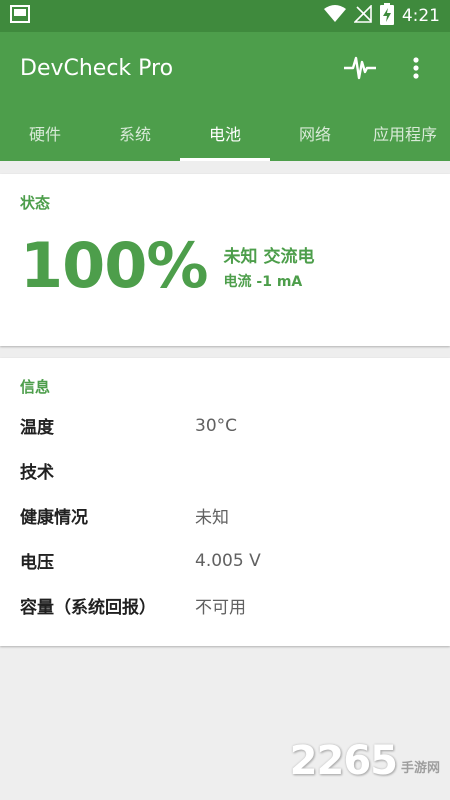 The image size is (450, 800). What do you see at coordinates (362, 15) in the screenshot?
I see `no-signal-icon` at bounding box center [362, 15].